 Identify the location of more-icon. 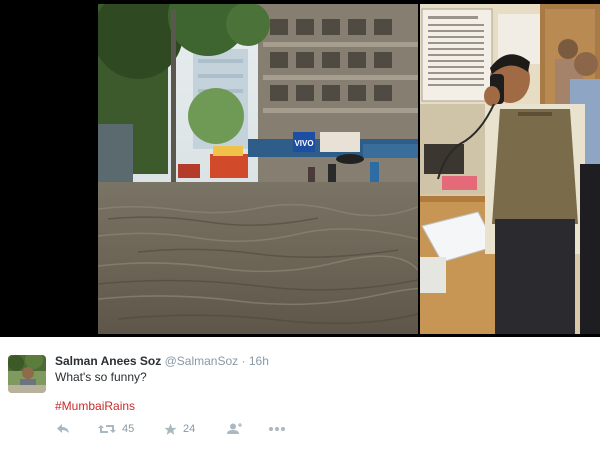
(277, 429).